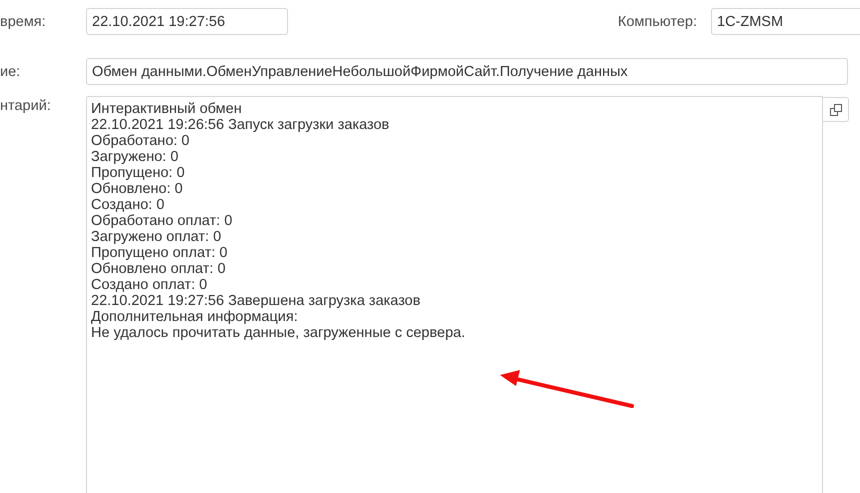 This screenshot has height=493, width=860. I want to click on field-label: Компьютер:, so click(657, 22).